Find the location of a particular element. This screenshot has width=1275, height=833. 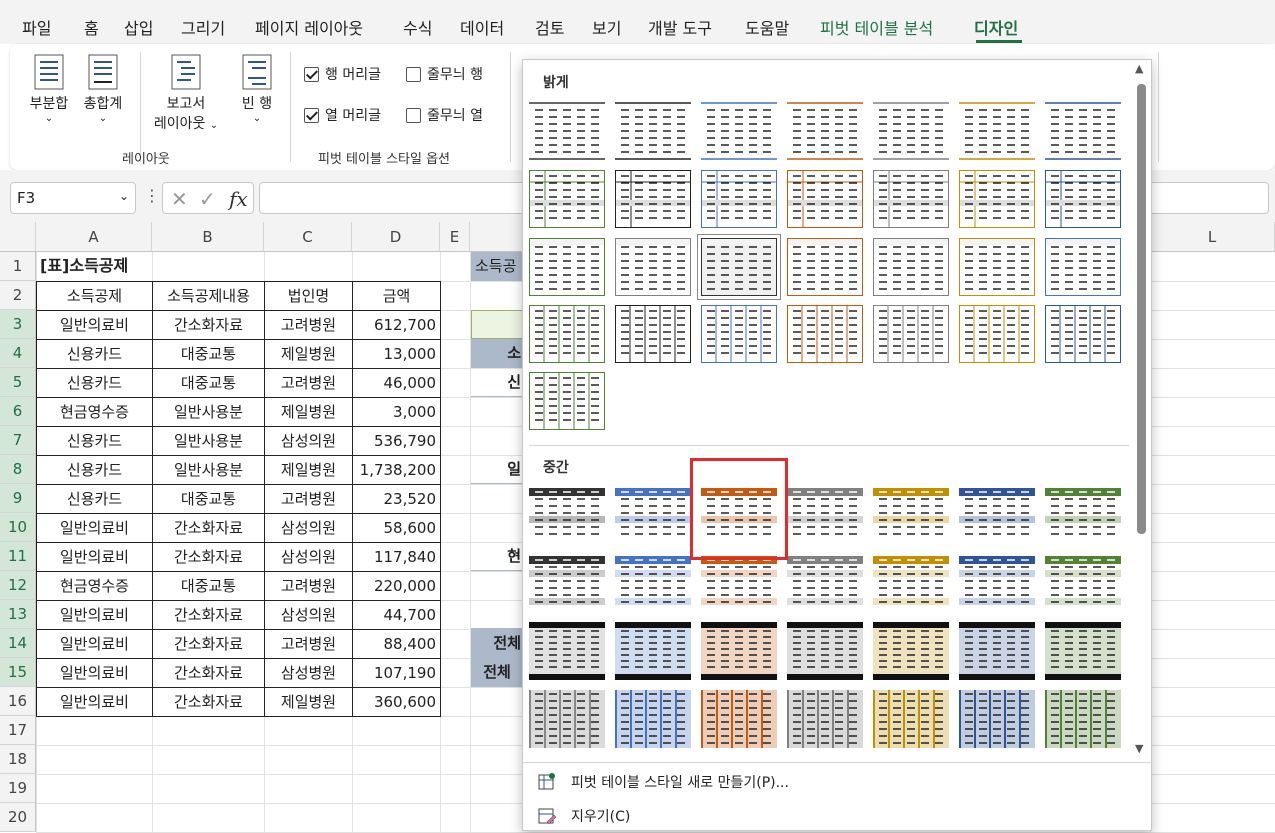

table-cell: 536,790 is located at coordinates (396, 441).